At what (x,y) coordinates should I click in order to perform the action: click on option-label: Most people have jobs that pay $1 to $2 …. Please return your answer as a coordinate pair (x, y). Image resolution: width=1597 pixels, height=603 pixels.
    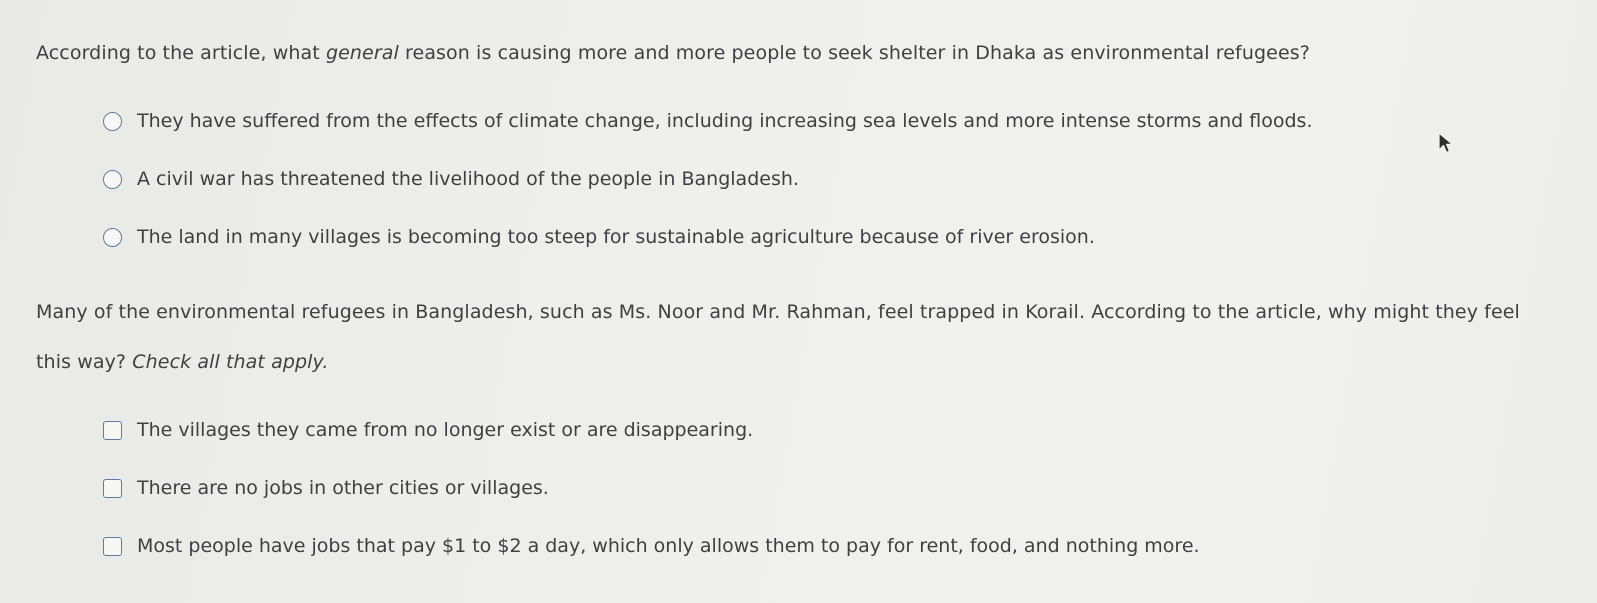
    Looking at the image, I should click on (668, 546).